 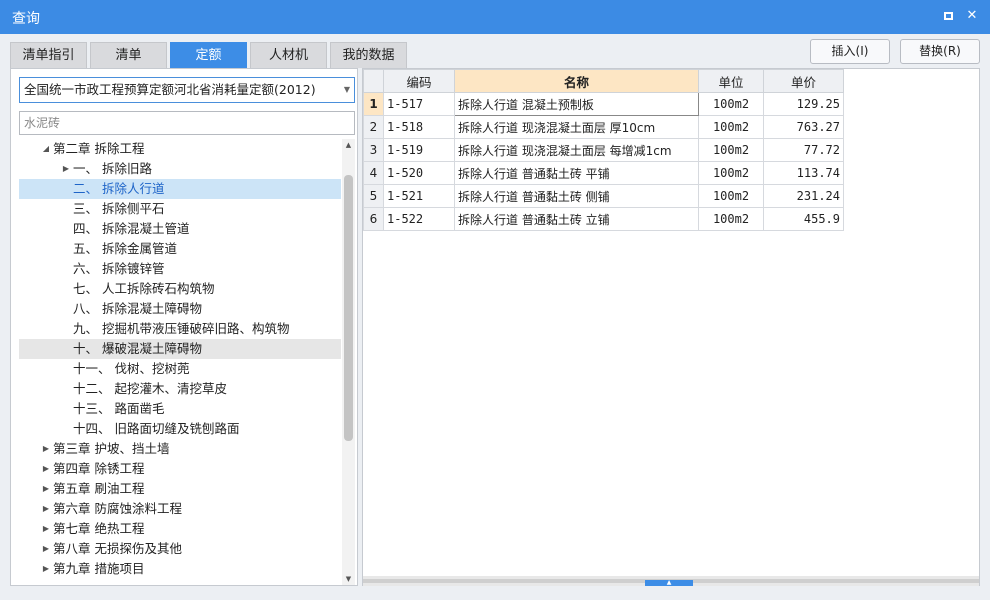 What do you see at coordinates (419, 104) in the screenshot?
I see `cell-code: 1-517` at bounding box center [419, 104].